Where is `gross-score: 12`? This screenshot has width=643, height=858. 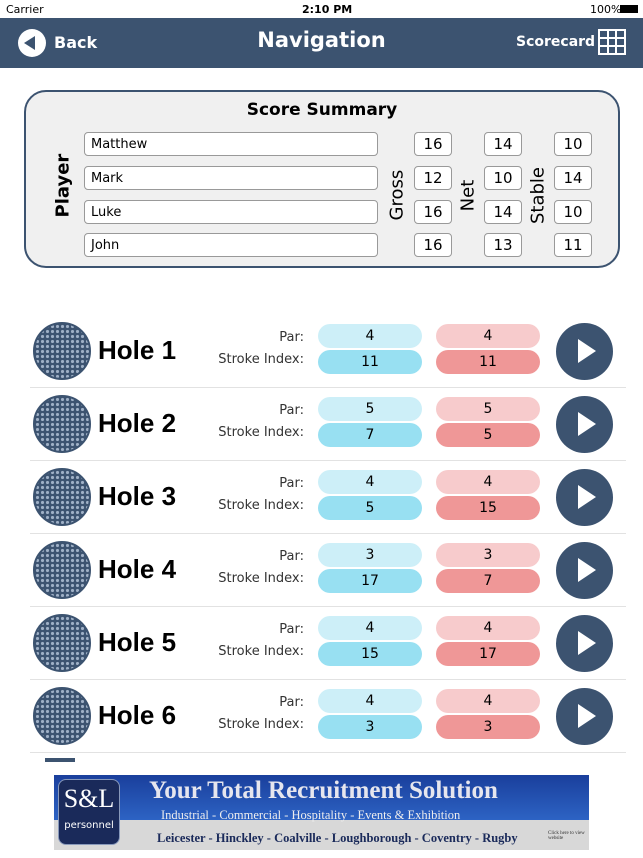 gross-score: 12 is located at coordinates (433, 178).